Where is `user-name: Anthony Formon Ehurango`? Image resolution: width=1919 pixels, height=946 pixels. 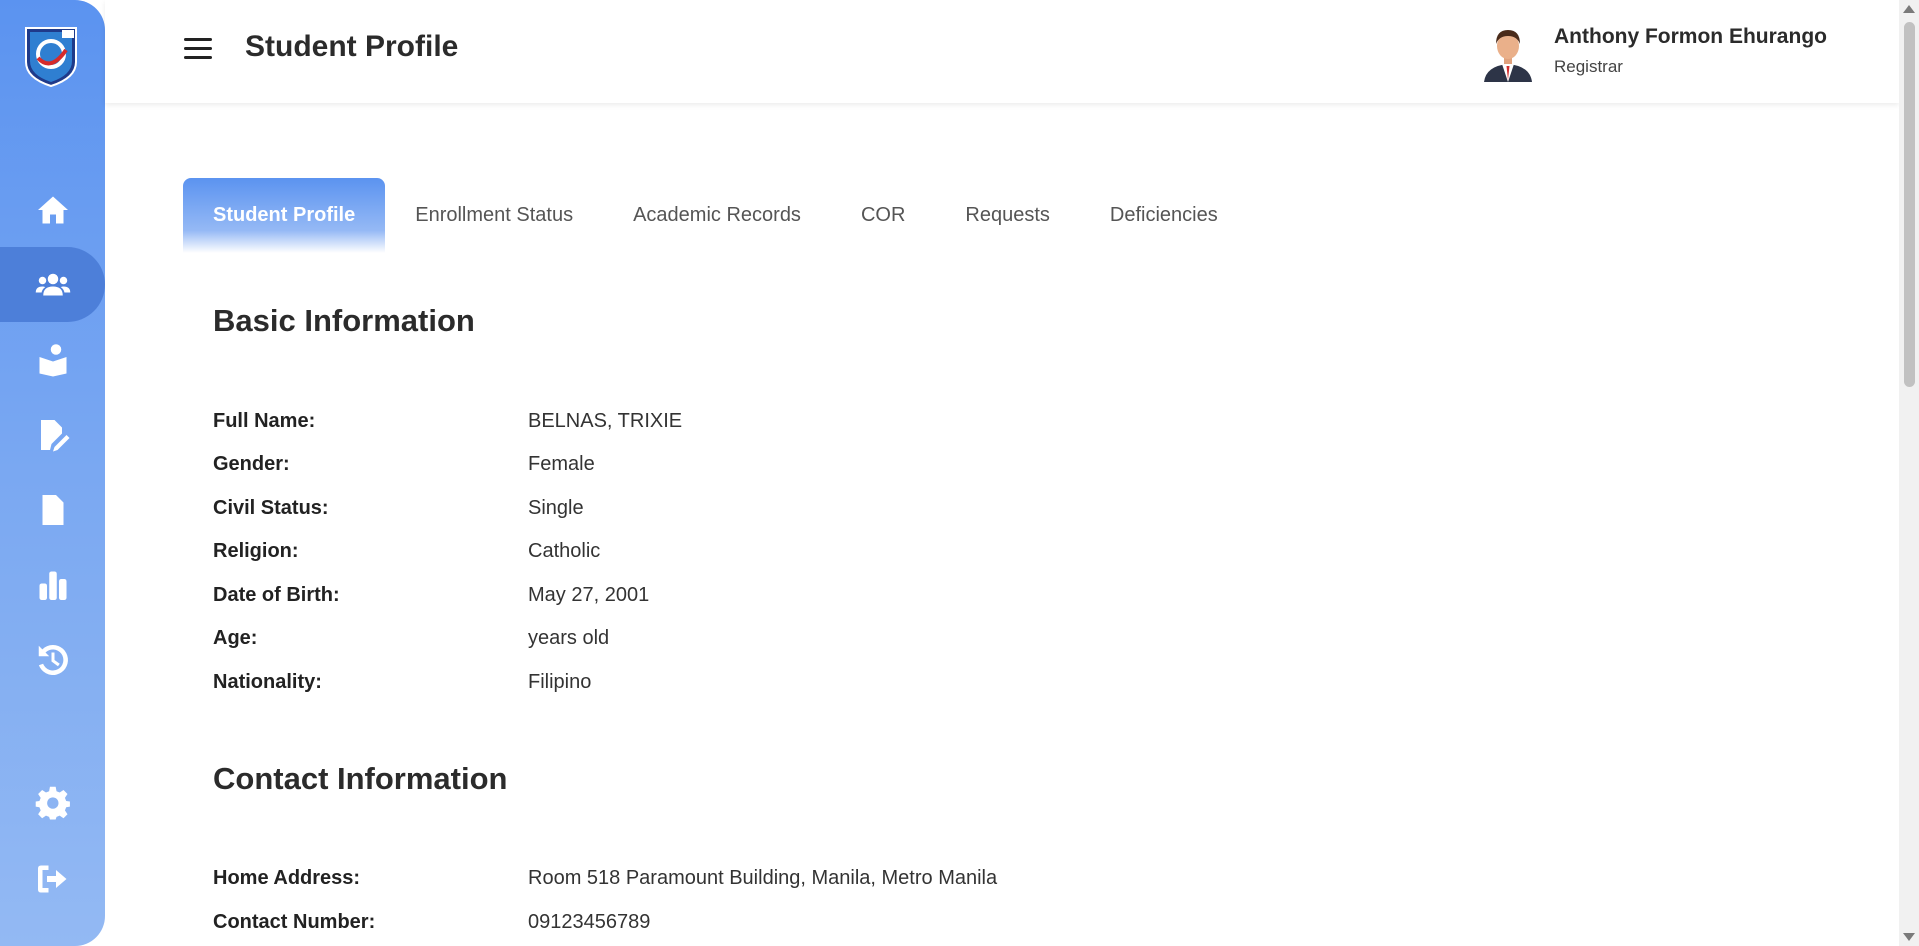
user-name: Anthony Formon Ehurango is located at coordinates (1690, 36).